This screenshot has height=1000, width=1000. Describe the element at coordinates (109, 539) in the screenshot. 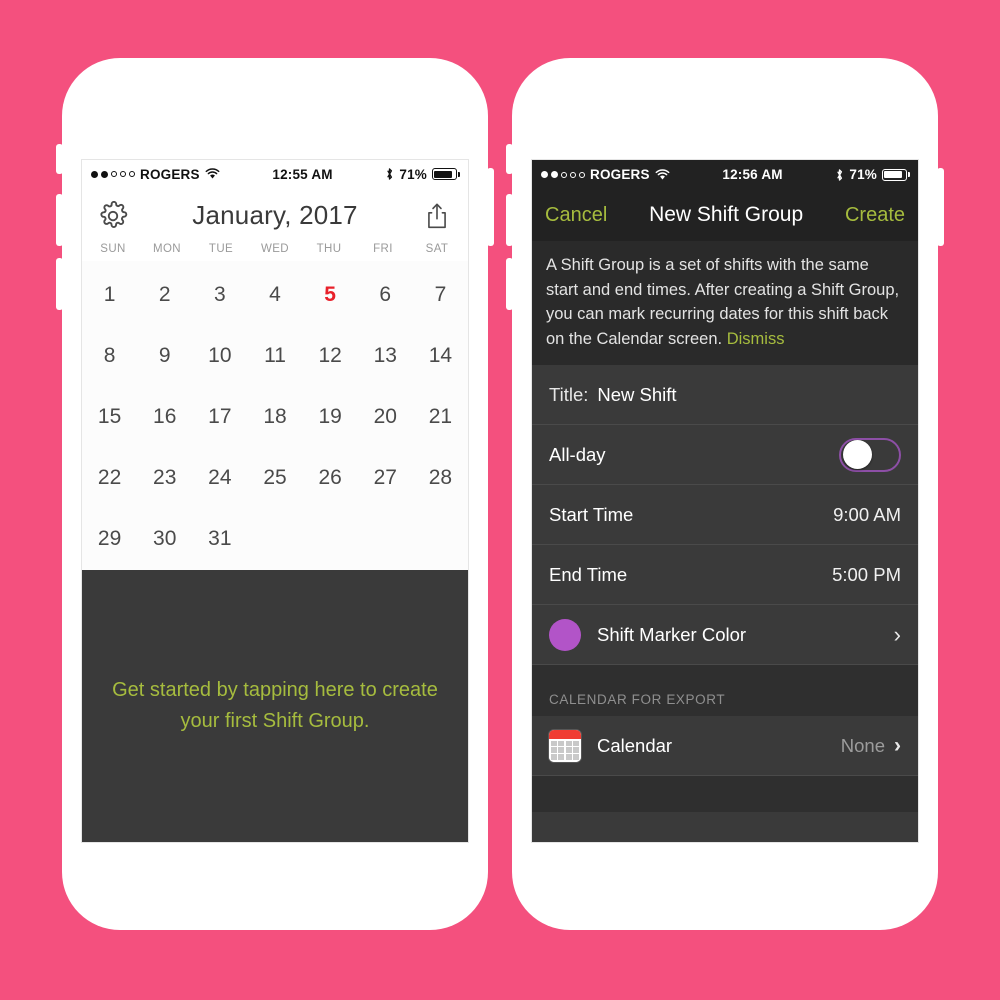

I see `calendar-day-29: 29` at that location.